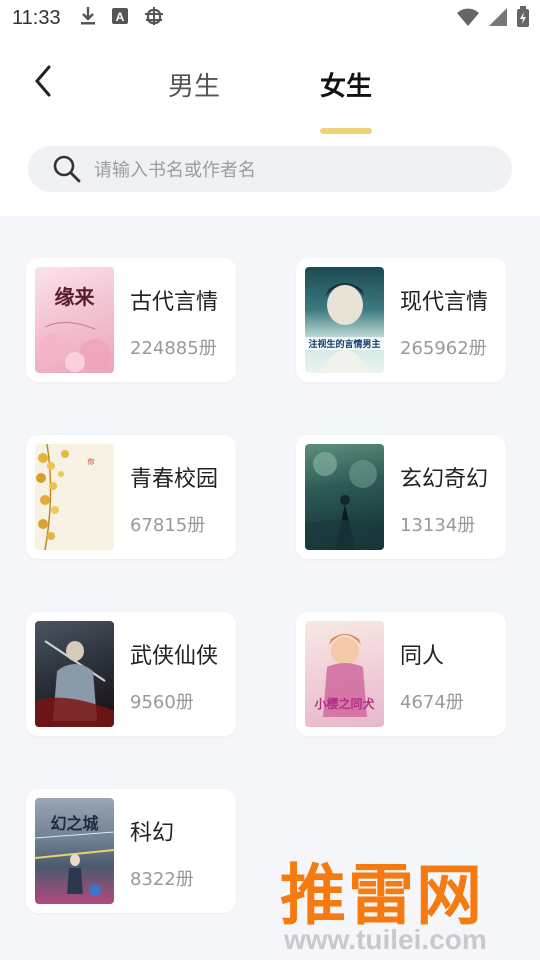 This screenshot has height=960, width=540. I want to click on cover-wuxia-icon, so click(74, 674).